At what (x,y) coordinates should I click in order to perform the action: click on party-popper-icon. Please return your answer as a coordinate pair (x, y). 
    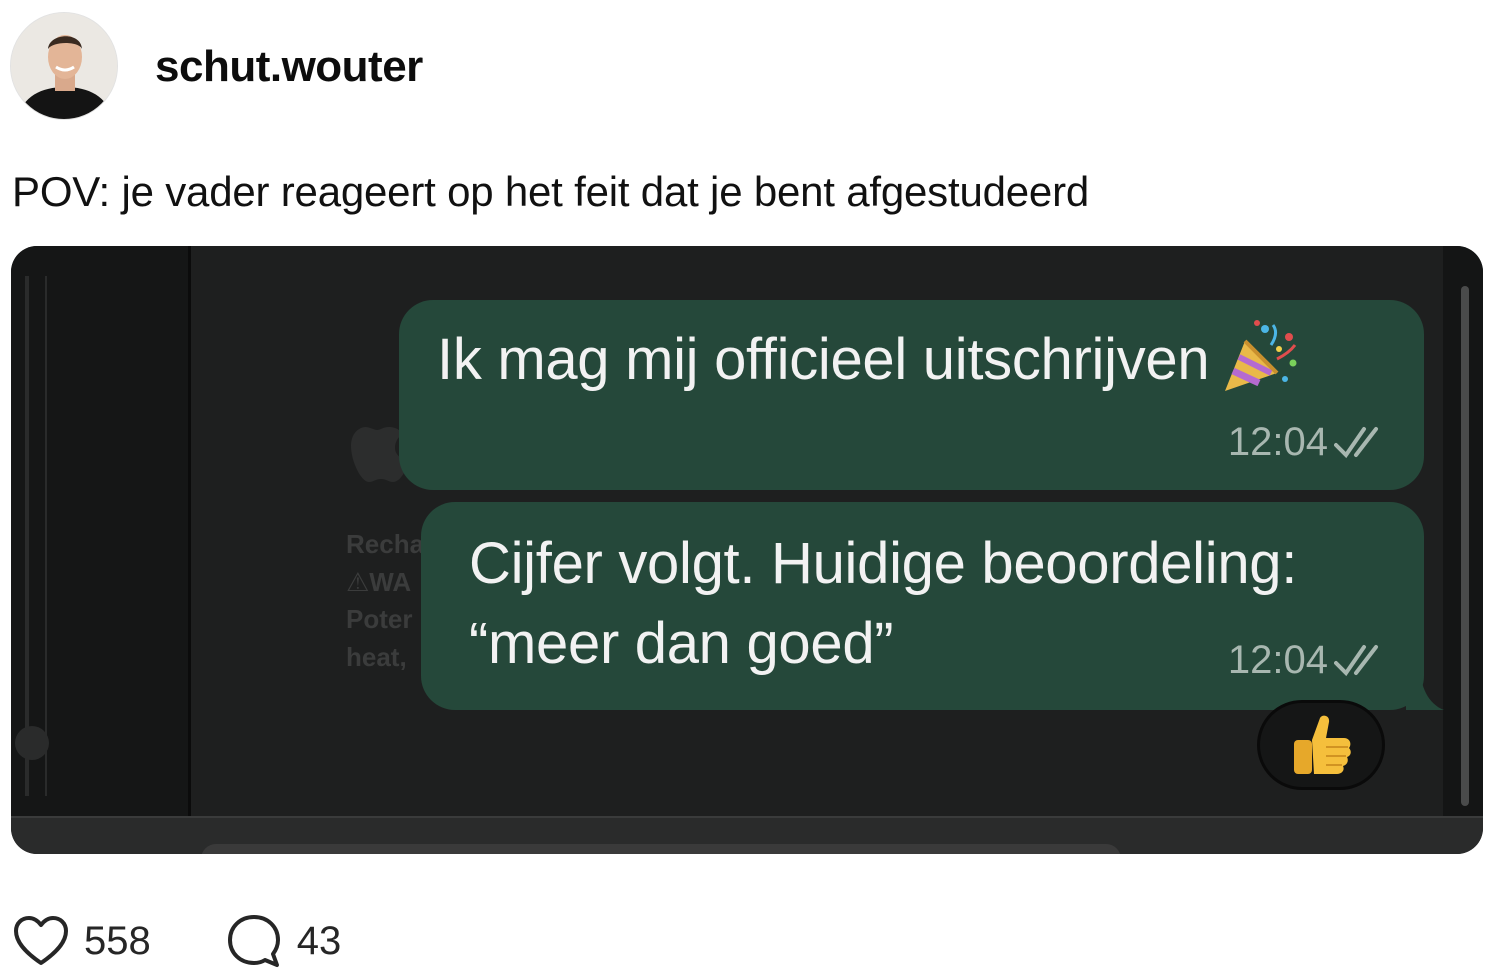
    Looking at the image, I should click on (1261, 355).